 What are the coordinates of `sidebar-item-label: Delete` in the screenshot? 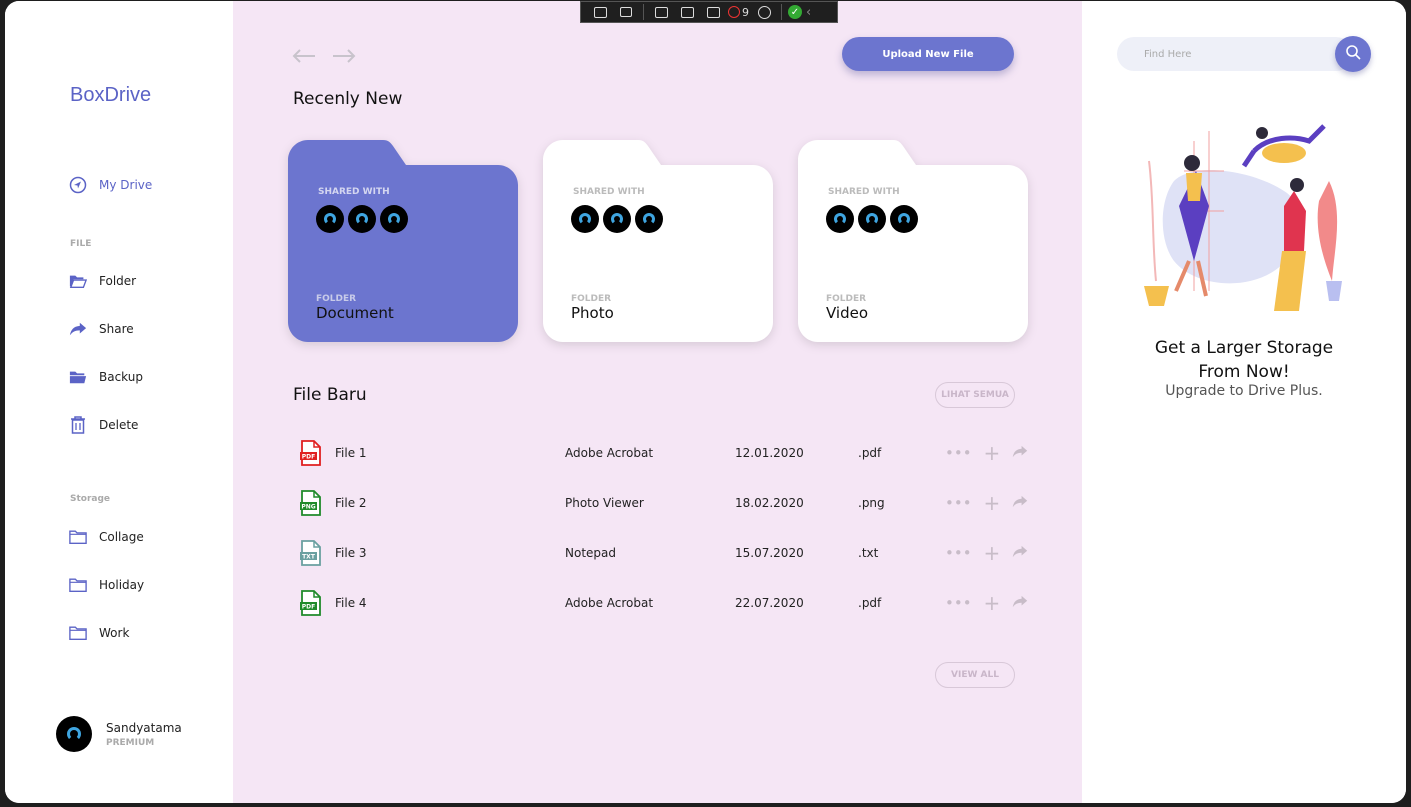 It's located at (119, 425).